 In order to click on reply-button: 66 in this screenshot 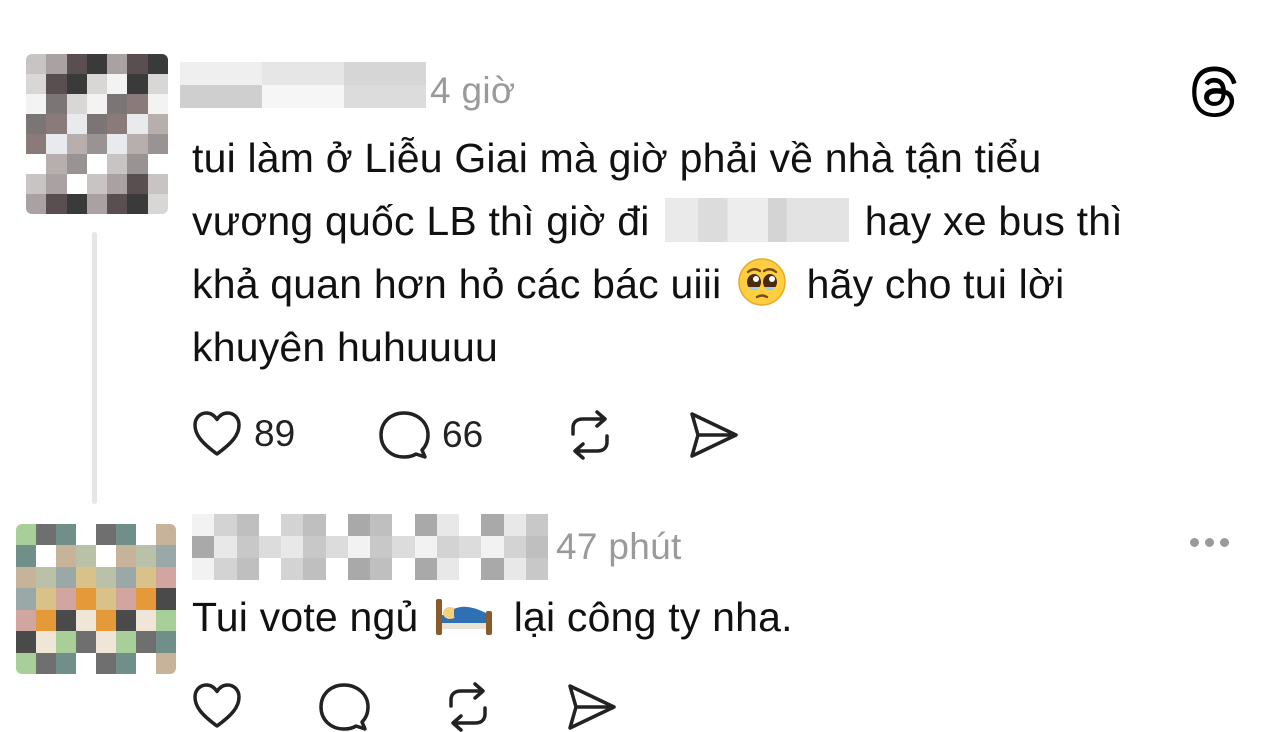, I will do `click(430, 435)`.